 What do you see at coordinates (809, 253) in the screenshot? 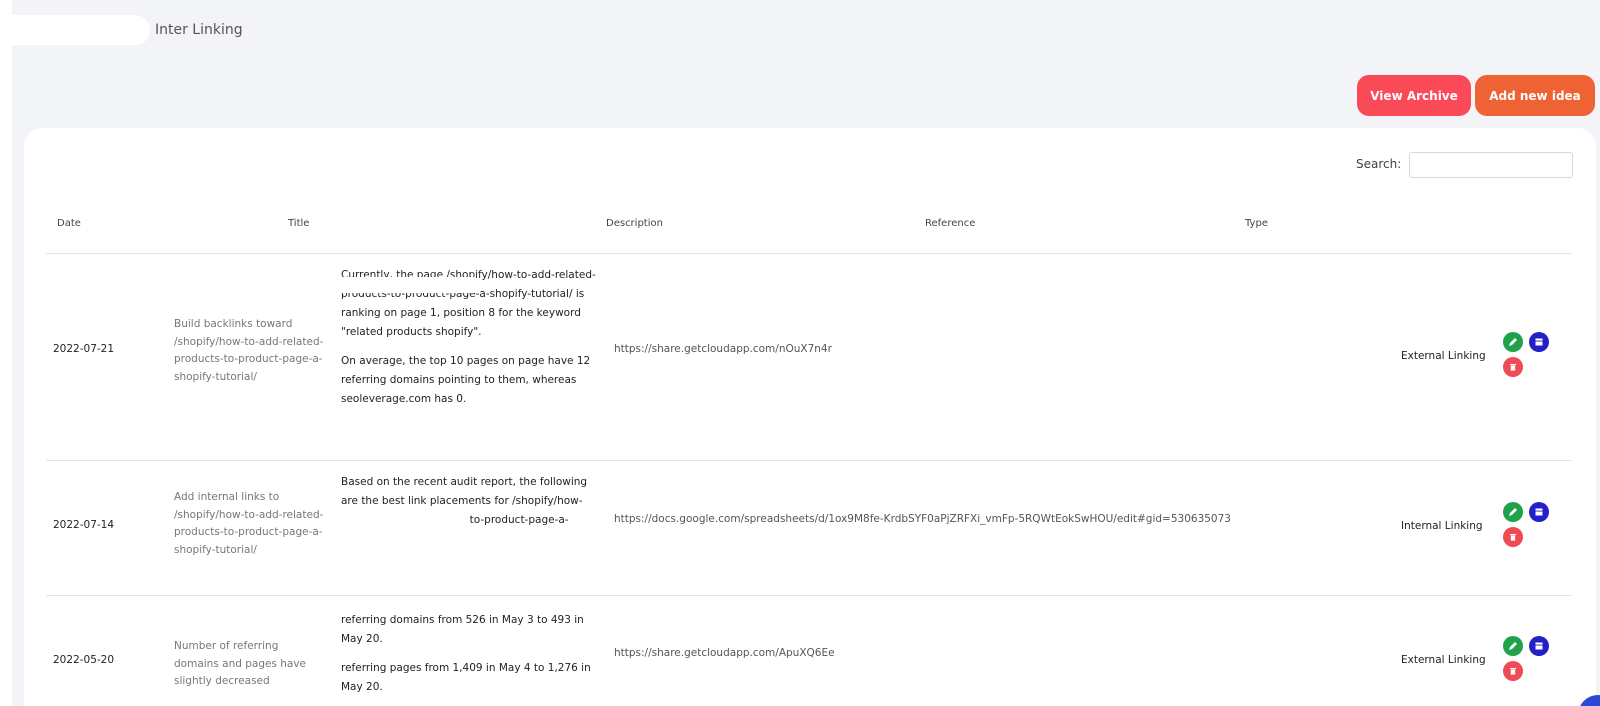
I see `header-divider` at bounding box center [809, 253].